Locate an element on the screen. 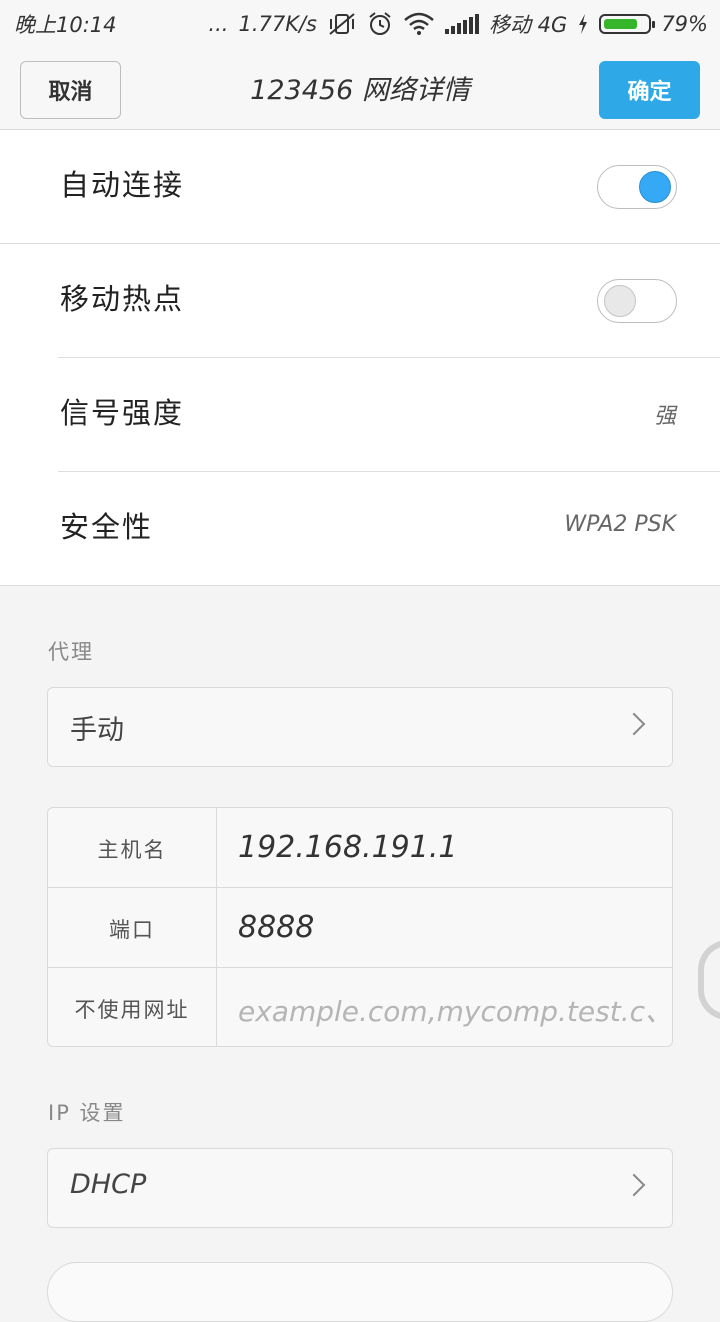 The height and width of the screenshot is (1322, 720). signal-icon is located at coordinates (462, 24).